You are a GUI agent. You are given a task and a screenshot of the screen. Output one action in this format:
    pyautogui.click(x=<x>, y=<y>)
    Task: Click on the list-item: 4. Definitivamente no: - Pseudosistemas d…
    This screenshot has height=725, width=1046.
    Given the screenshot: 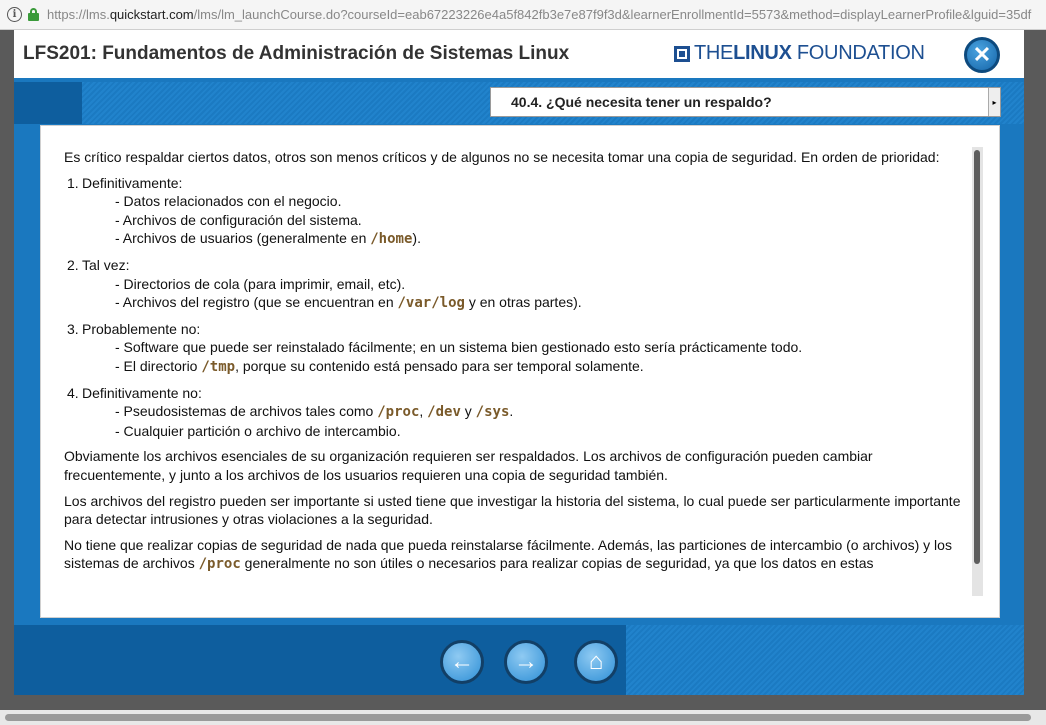 What is the action you would take?
    pyautogui.click(x=290, y=411)
    